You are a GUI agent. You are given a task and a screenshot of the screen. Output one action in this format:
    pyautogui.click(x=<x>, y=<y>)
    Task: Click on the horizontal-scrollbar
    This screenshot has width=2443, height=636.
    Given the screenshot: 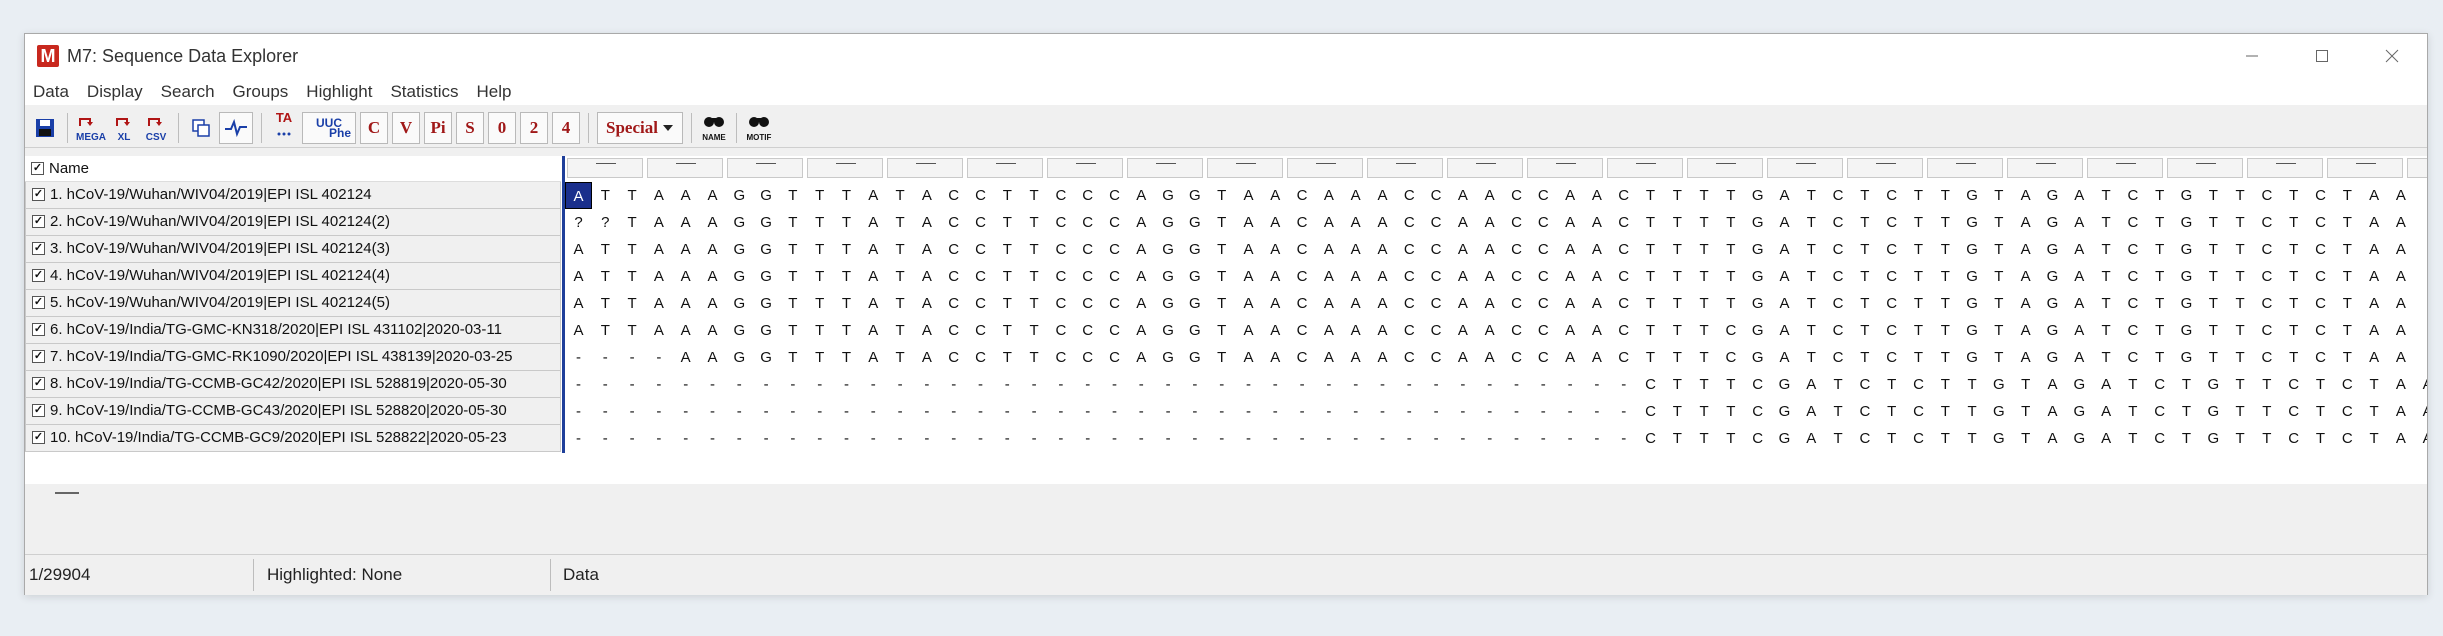 What is the action you would take?
    pyautogui.click(x=1226, y=493)
    